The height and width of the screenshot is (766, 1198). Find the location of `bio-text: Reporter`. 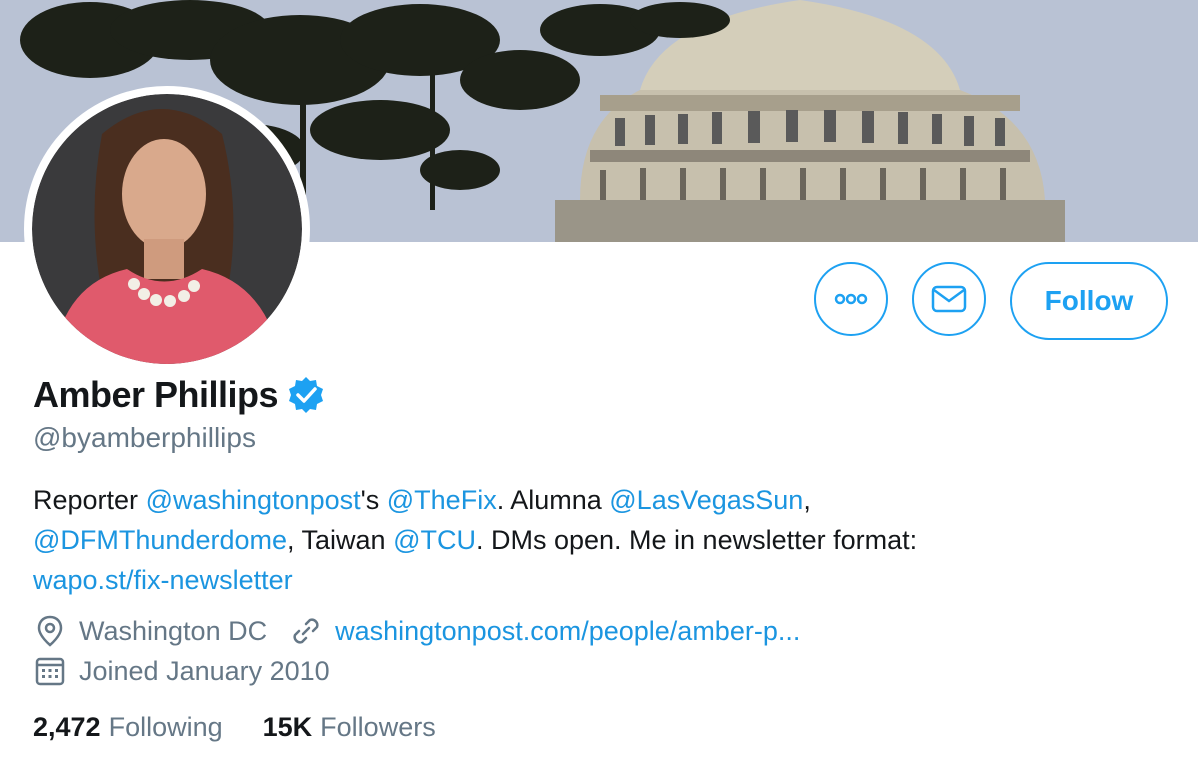

bio-text: Reporter is located at coordinates (89, 500).